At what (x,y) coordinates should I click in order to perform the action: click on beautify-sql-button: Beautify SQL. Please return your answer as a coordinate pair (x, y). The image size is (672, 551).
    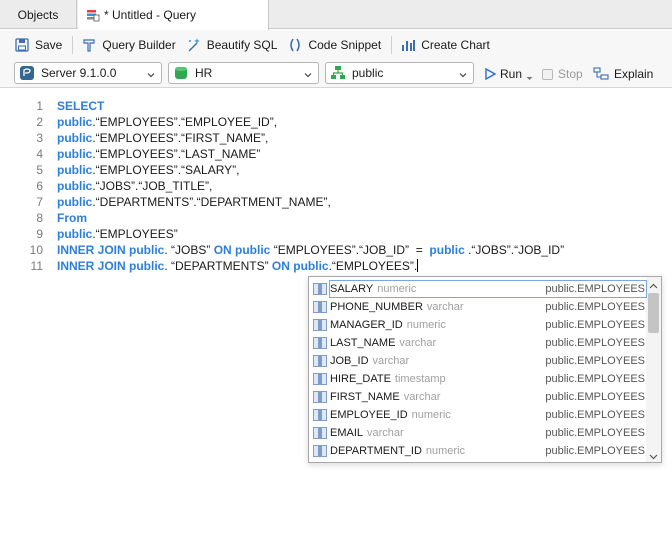
    Looking at the image, I should click on (232, 45).